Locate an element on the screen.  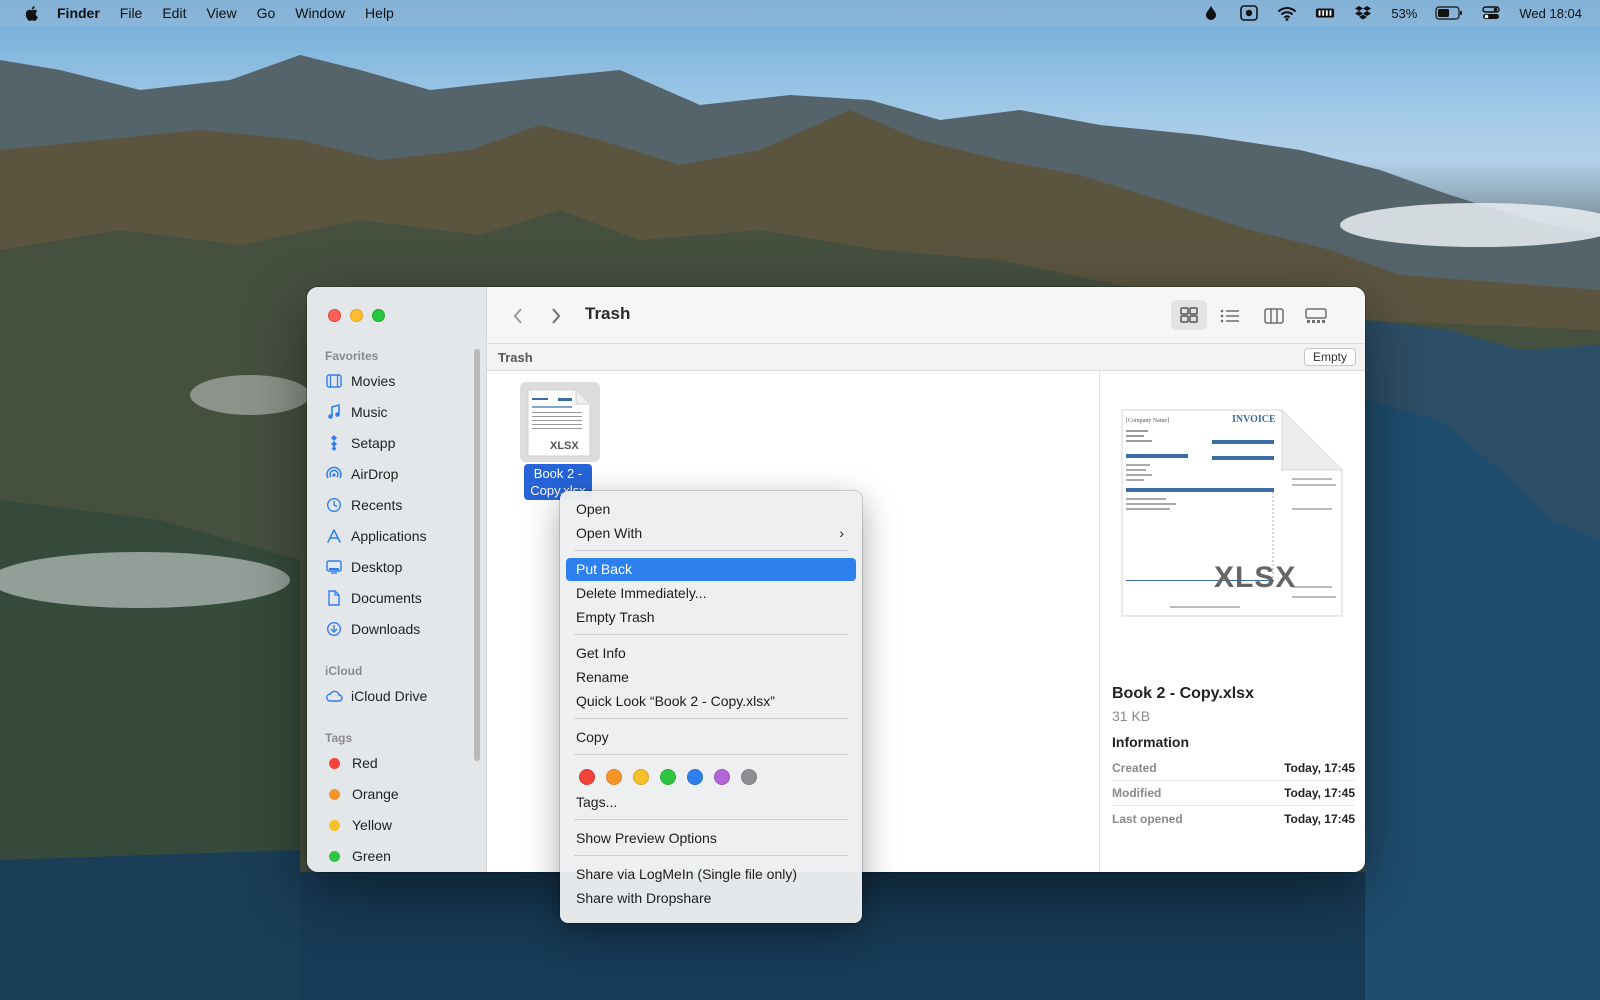
airdrop-icon is located at coordinates (334, 474).